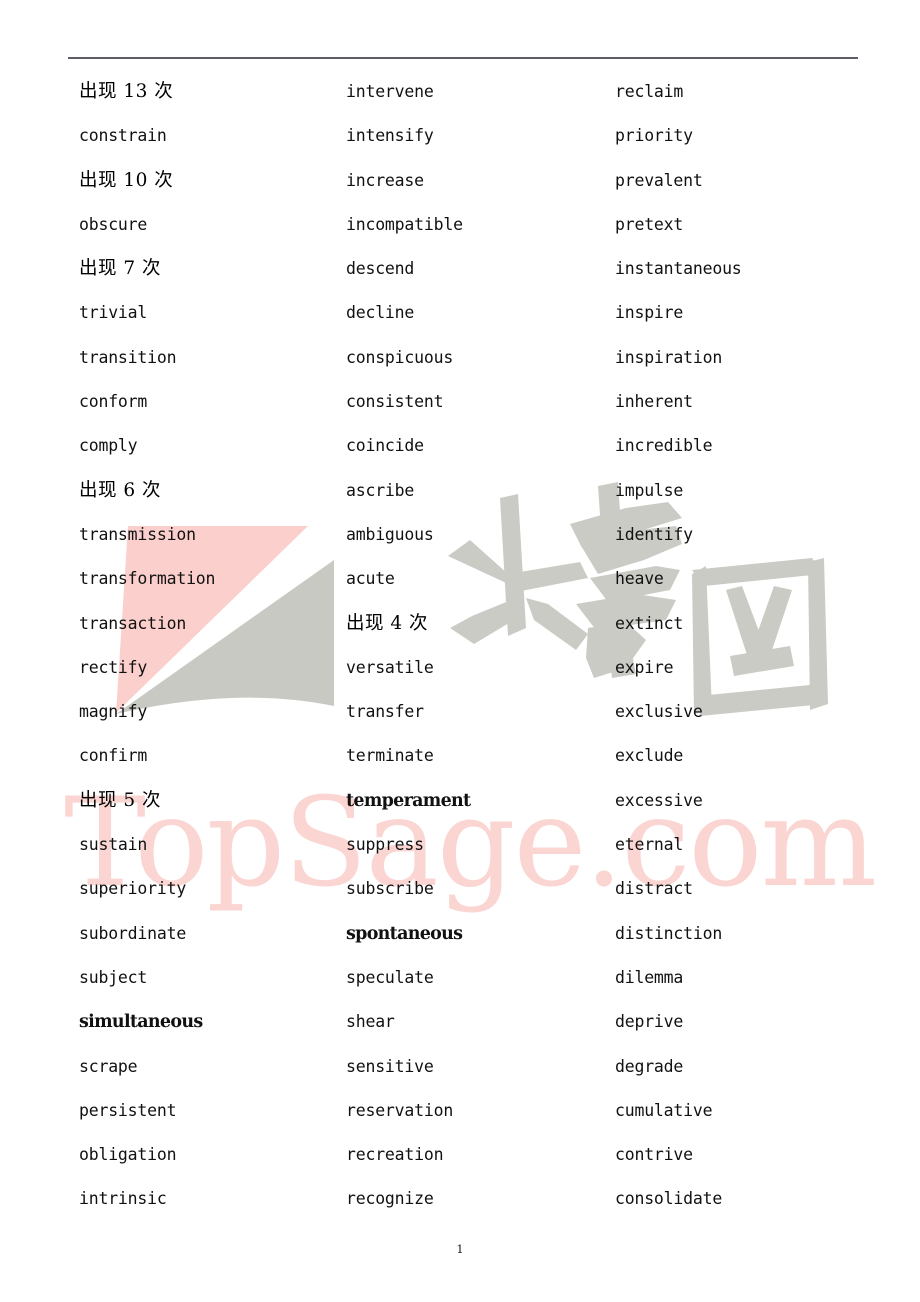  What do you see at coordinates (471, 1111) in the screenshot?
I see `vocabulary-entry: reservation` at bounding box center [471, 1111].